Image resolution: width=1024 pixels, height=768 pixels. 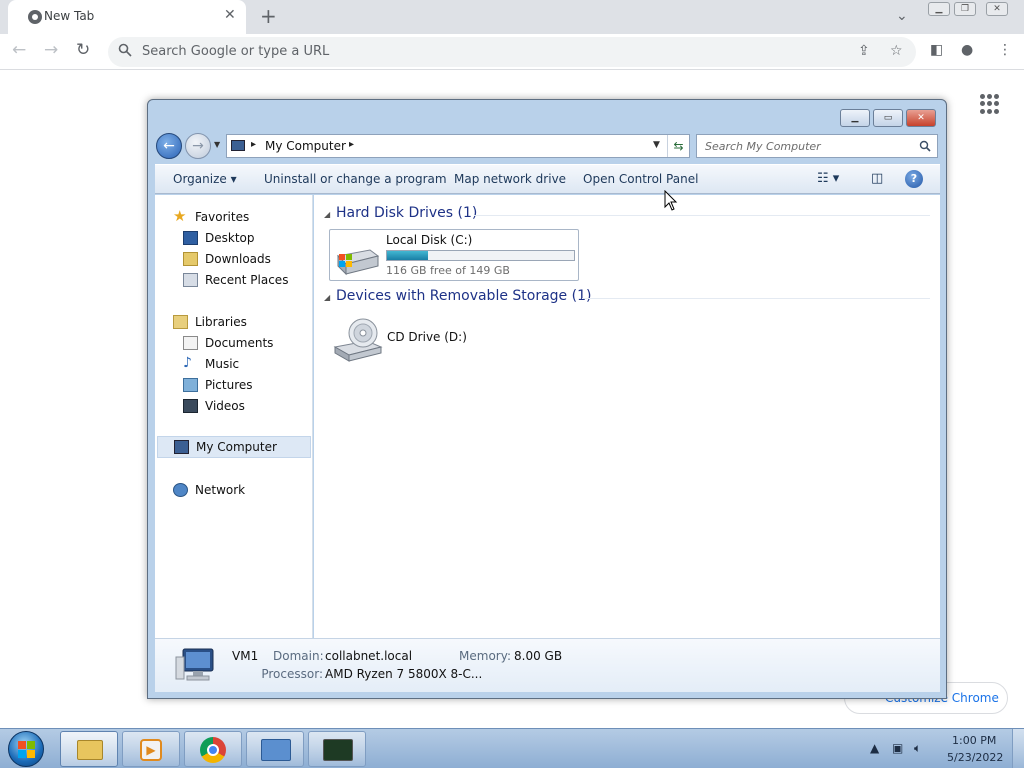 What do you see at coordinates (305, 146) in the screenshot?
I see `breadcrumb-location: My Computer` at bounding box center [305, 146].